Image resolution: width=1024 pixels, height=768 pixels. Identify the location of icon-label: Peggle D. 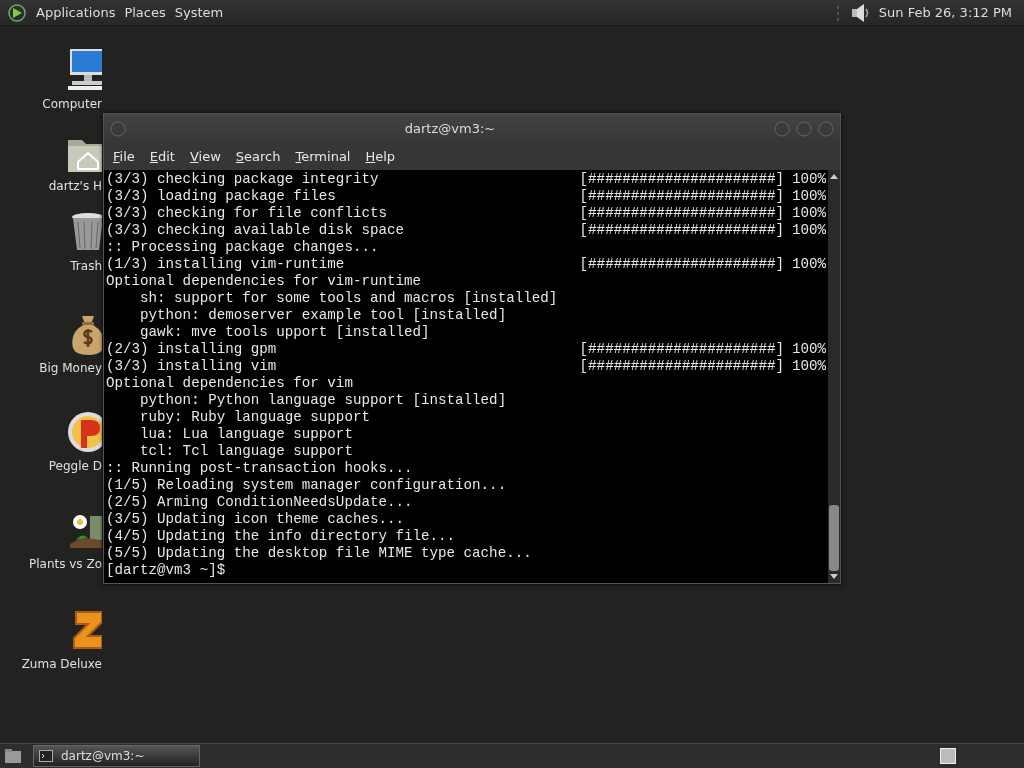
(75, 466).